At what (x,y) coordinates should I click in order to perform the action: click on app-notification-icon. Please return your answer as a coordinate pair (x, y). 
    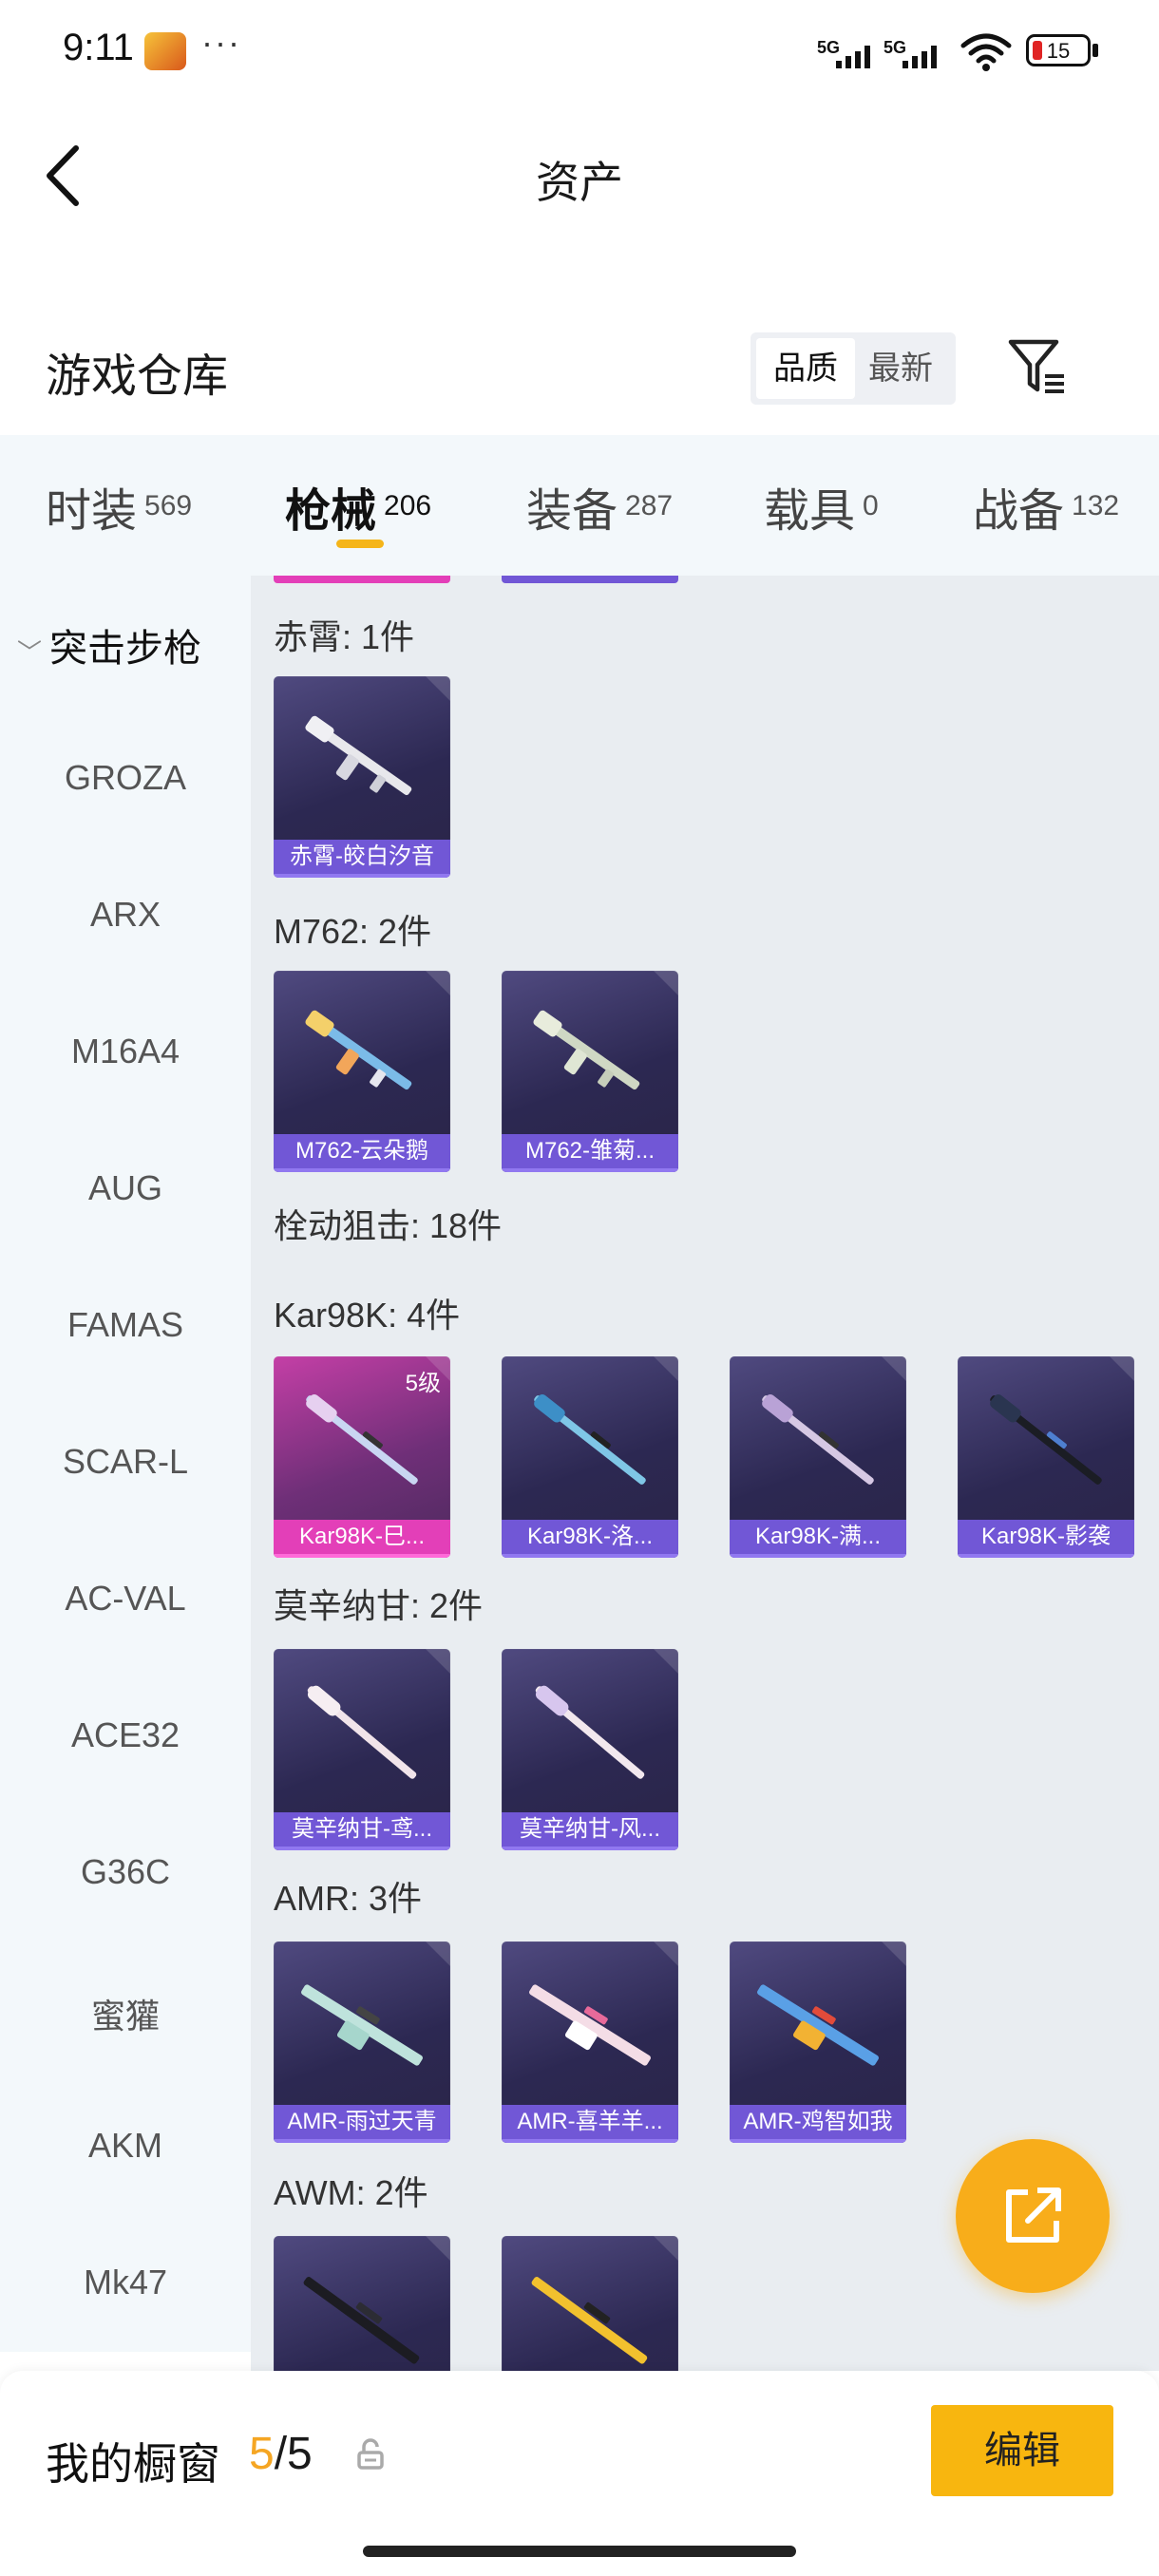
    Looking at the image, I should click on (165, 51).